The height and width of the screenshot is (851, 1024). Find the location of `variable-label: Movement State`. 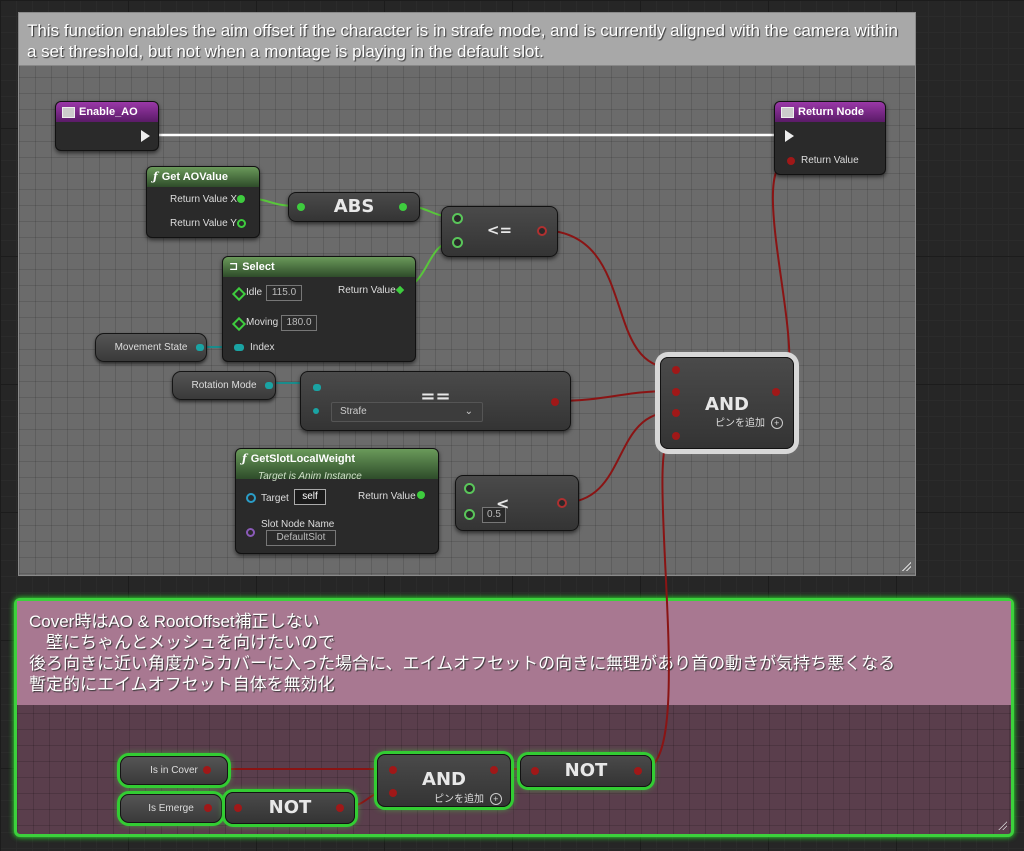

variable-label: Movement State is located at coordinates (151, 347).